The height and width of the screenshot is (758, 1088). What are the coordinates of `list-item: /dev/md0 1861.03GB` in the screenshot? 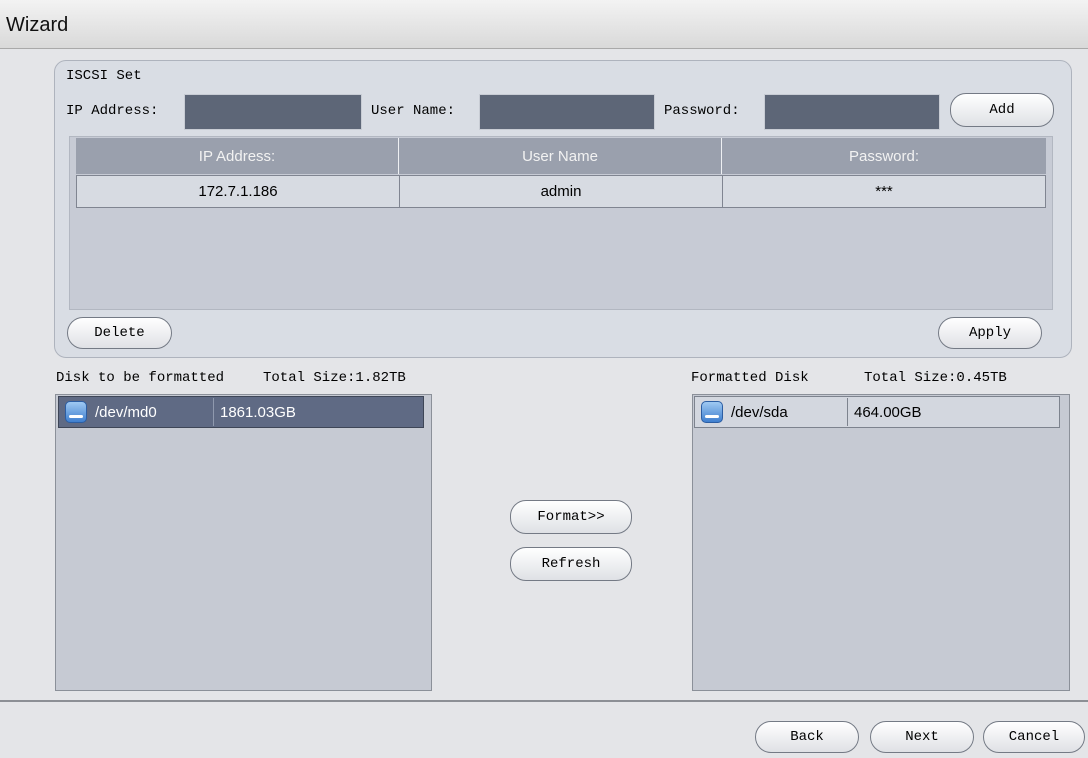 It's located at (241, 412).